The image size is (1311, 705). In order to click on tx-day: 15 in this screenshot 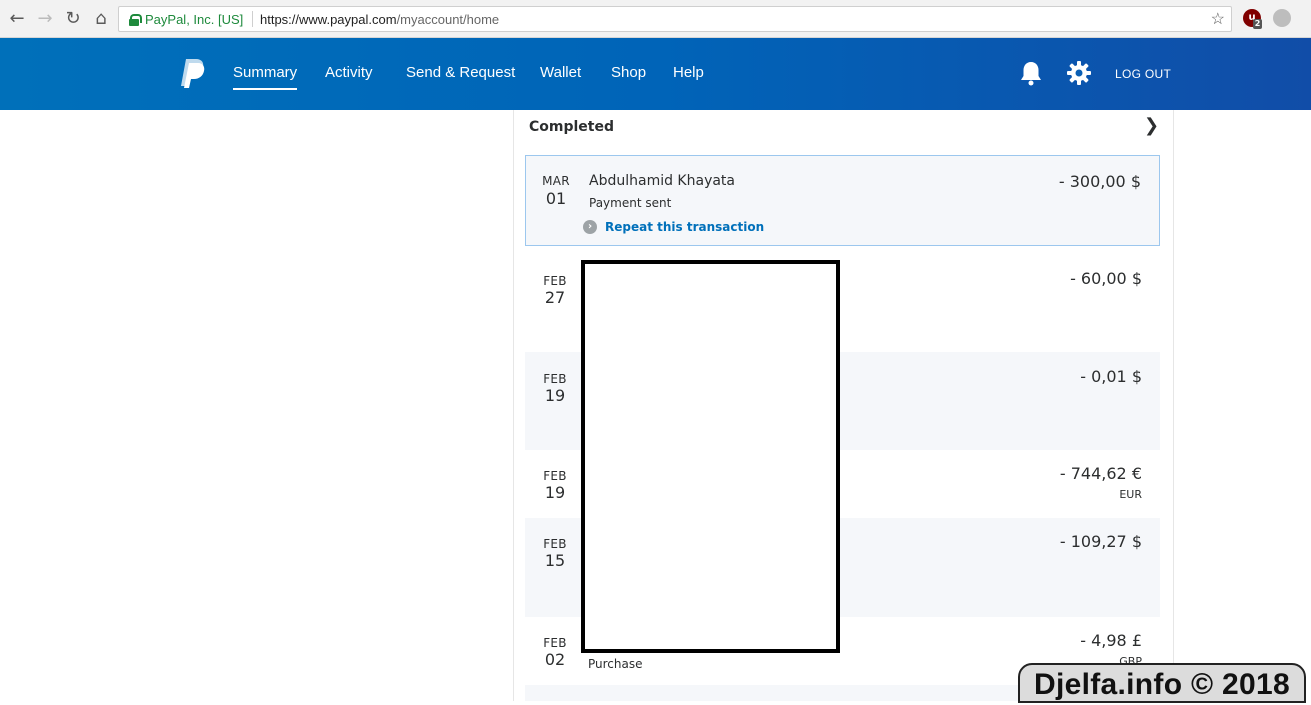, I will do `click(555, 560)`.